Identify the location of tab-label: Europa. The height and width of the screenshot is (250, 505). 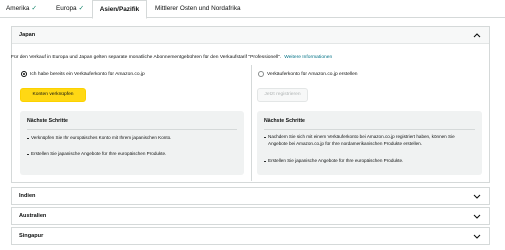
(66, 8).